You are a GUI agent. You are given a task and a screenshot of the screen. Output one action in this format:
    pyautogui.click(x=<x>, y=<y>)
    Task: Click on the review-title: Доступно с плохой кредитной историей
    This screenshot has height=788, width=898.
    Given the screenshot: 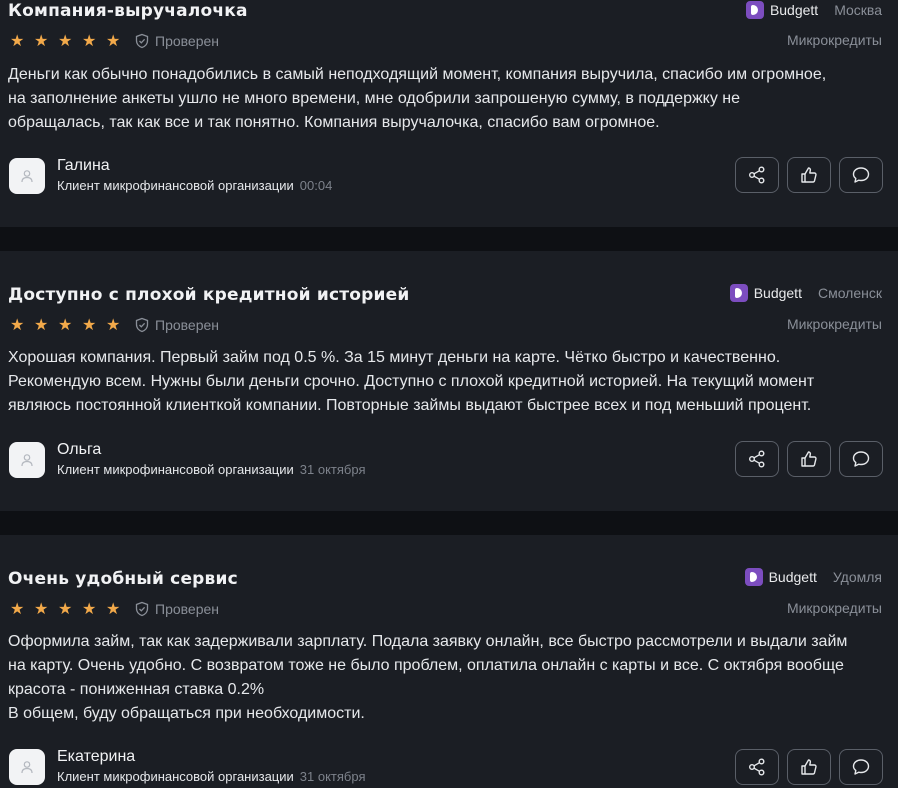 What is the action you would take?
    pyautogui.click(x=209, y=295)
    